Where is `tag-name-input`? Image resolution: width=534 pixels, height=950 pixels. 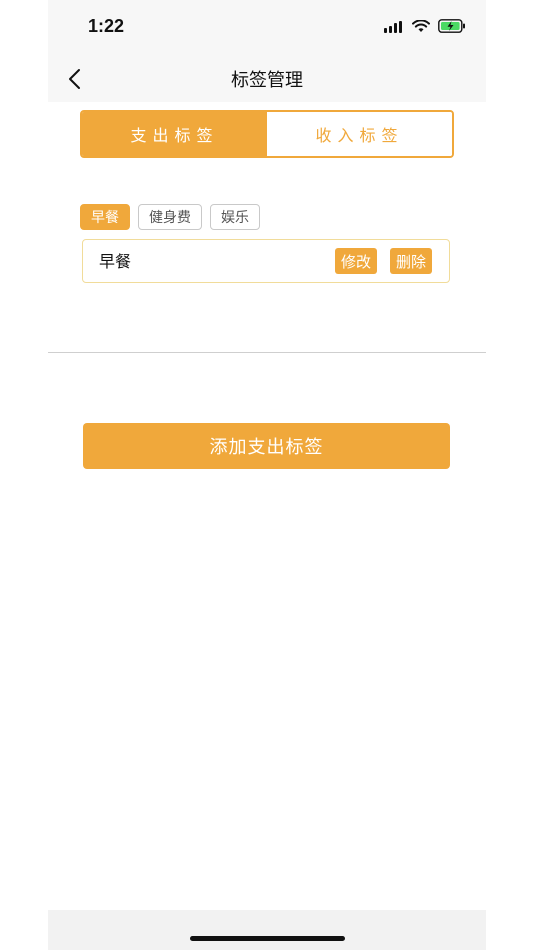
tag-name-input is located at coordinates (209, 259).